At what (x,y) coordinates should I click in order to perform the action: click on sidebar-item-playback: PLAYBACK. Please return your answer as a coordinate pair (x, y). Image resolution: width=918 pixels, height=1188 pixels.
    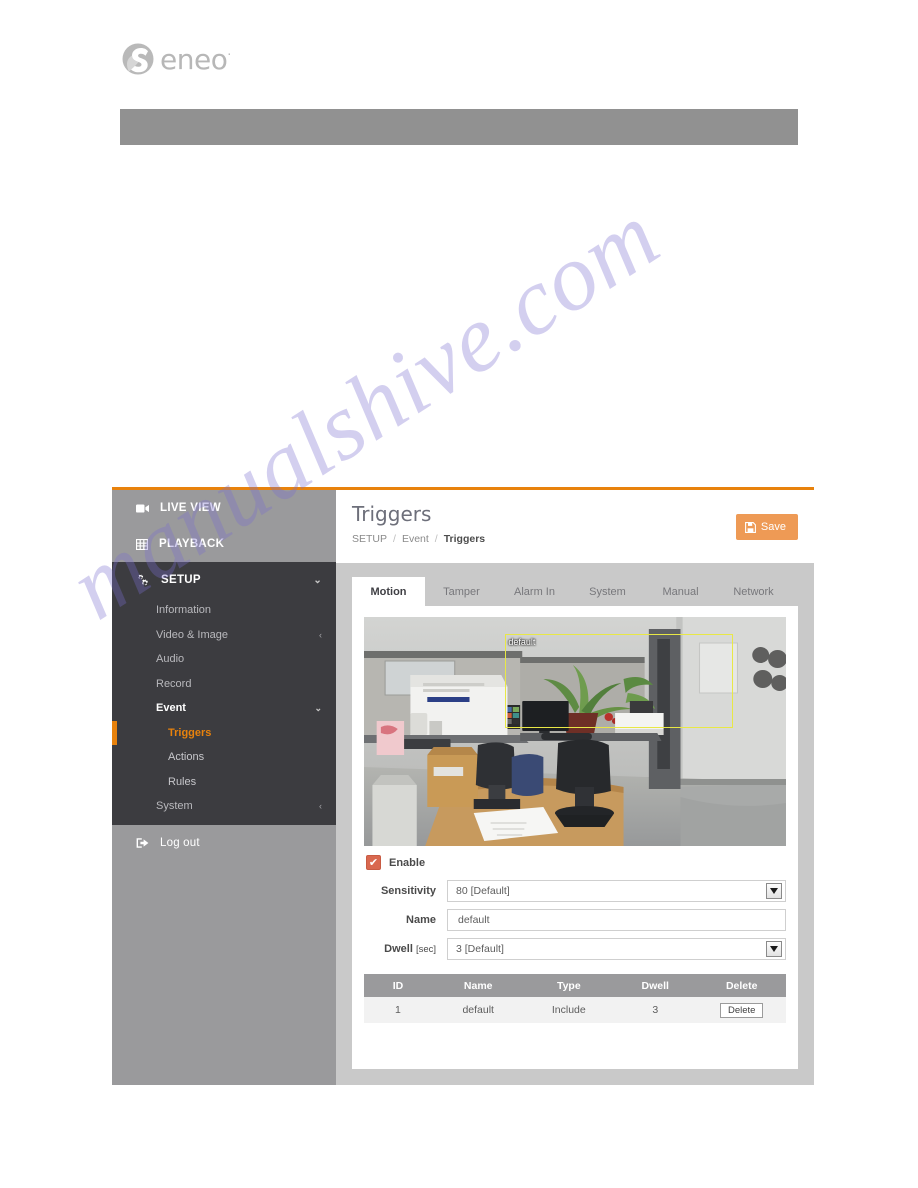
    Looking at the image, I should click on (224, 544).